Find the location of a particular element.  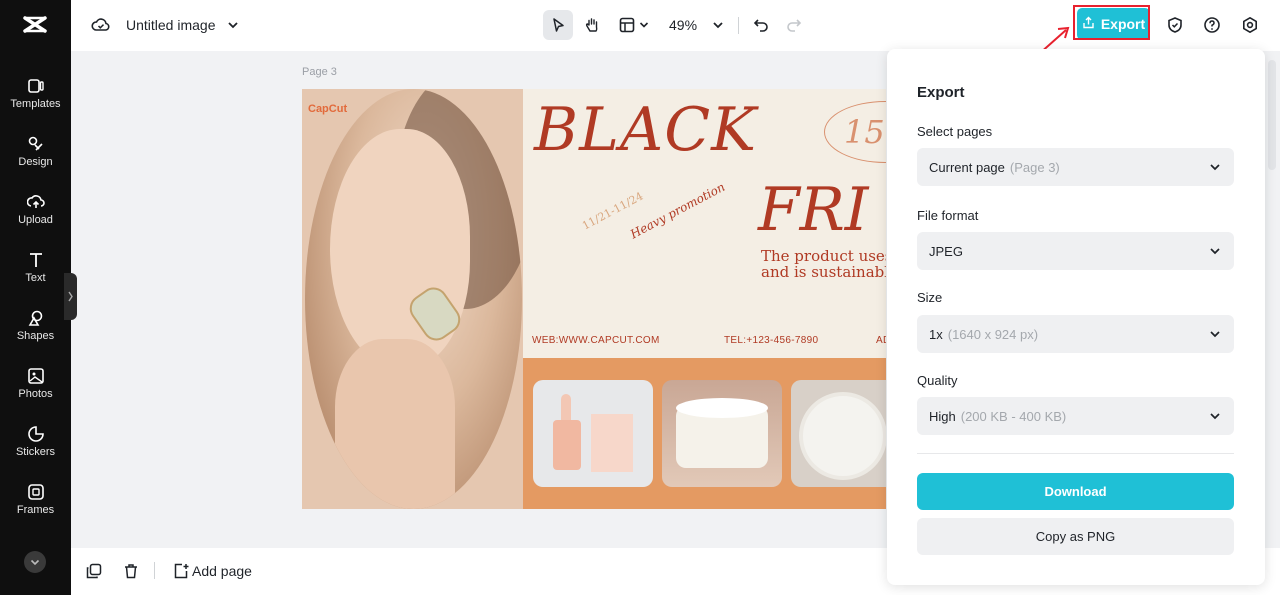

export-button-label: Export is located at coordinates (1123, 24).